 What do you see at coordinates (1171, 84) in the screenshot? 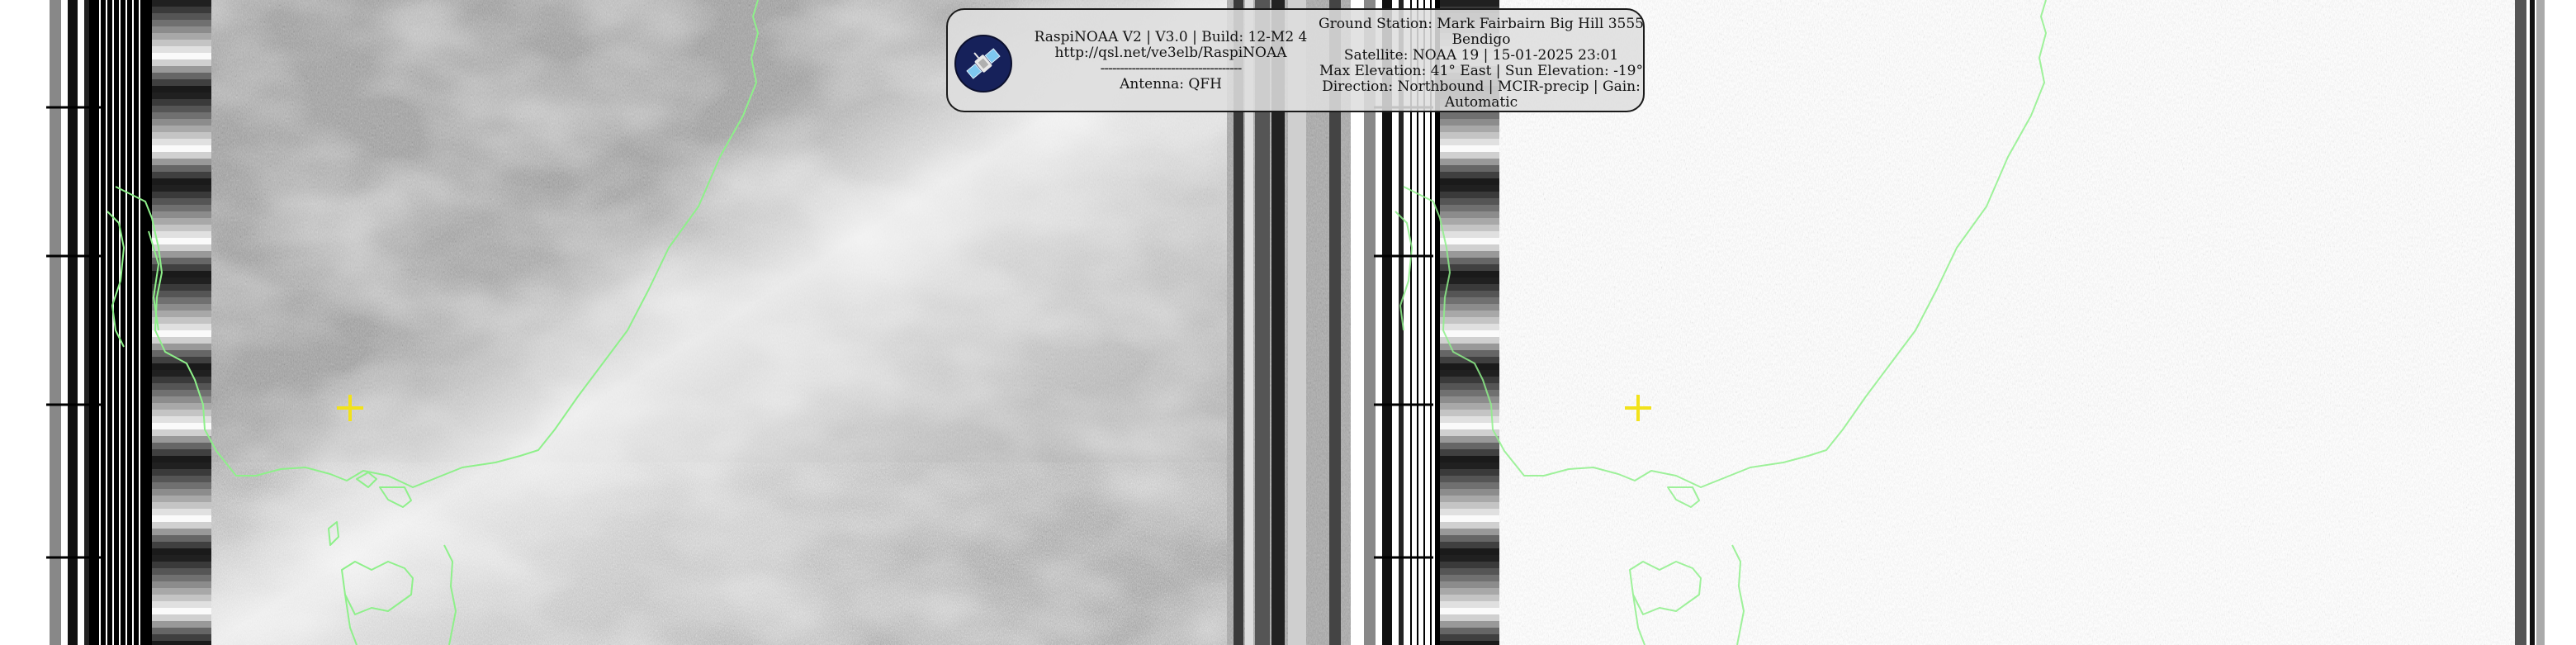
I see `antenna-info: Antenna: QFH` at bounding box center [1171, 84].